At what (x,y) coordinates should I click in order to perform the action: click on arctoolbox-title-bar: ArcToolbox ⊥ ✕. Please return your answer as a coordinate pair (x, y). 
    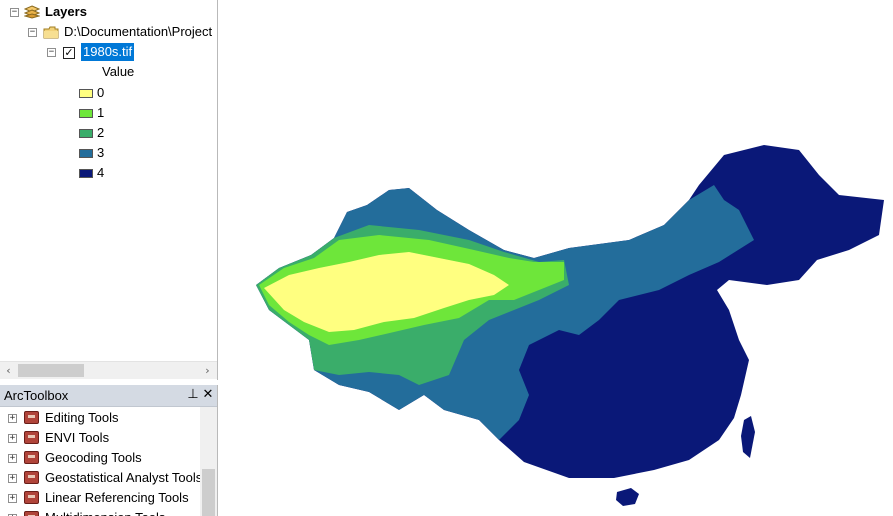
    Looking at the image, I should click on (108, 396).